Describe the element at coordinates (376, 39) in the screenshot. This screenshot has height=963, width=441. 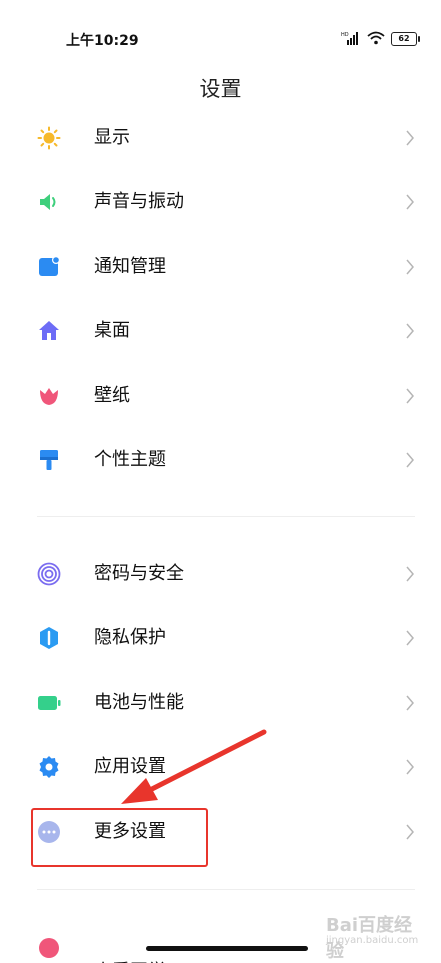
I see `wifi-icon` at that location.